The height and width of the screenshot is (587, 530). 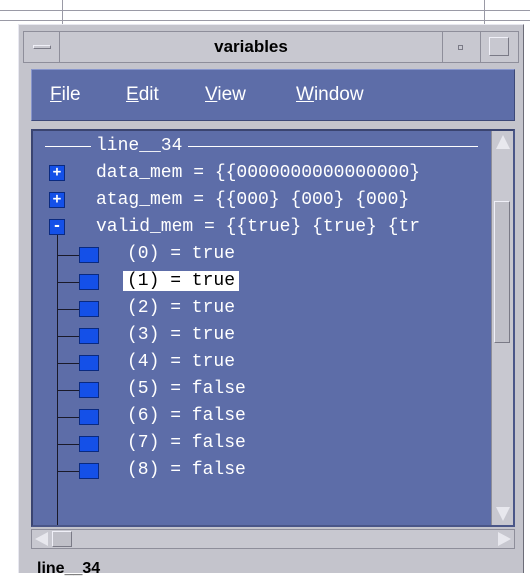 I want to click on scroll-down-icon, so click(x=503, y=514).